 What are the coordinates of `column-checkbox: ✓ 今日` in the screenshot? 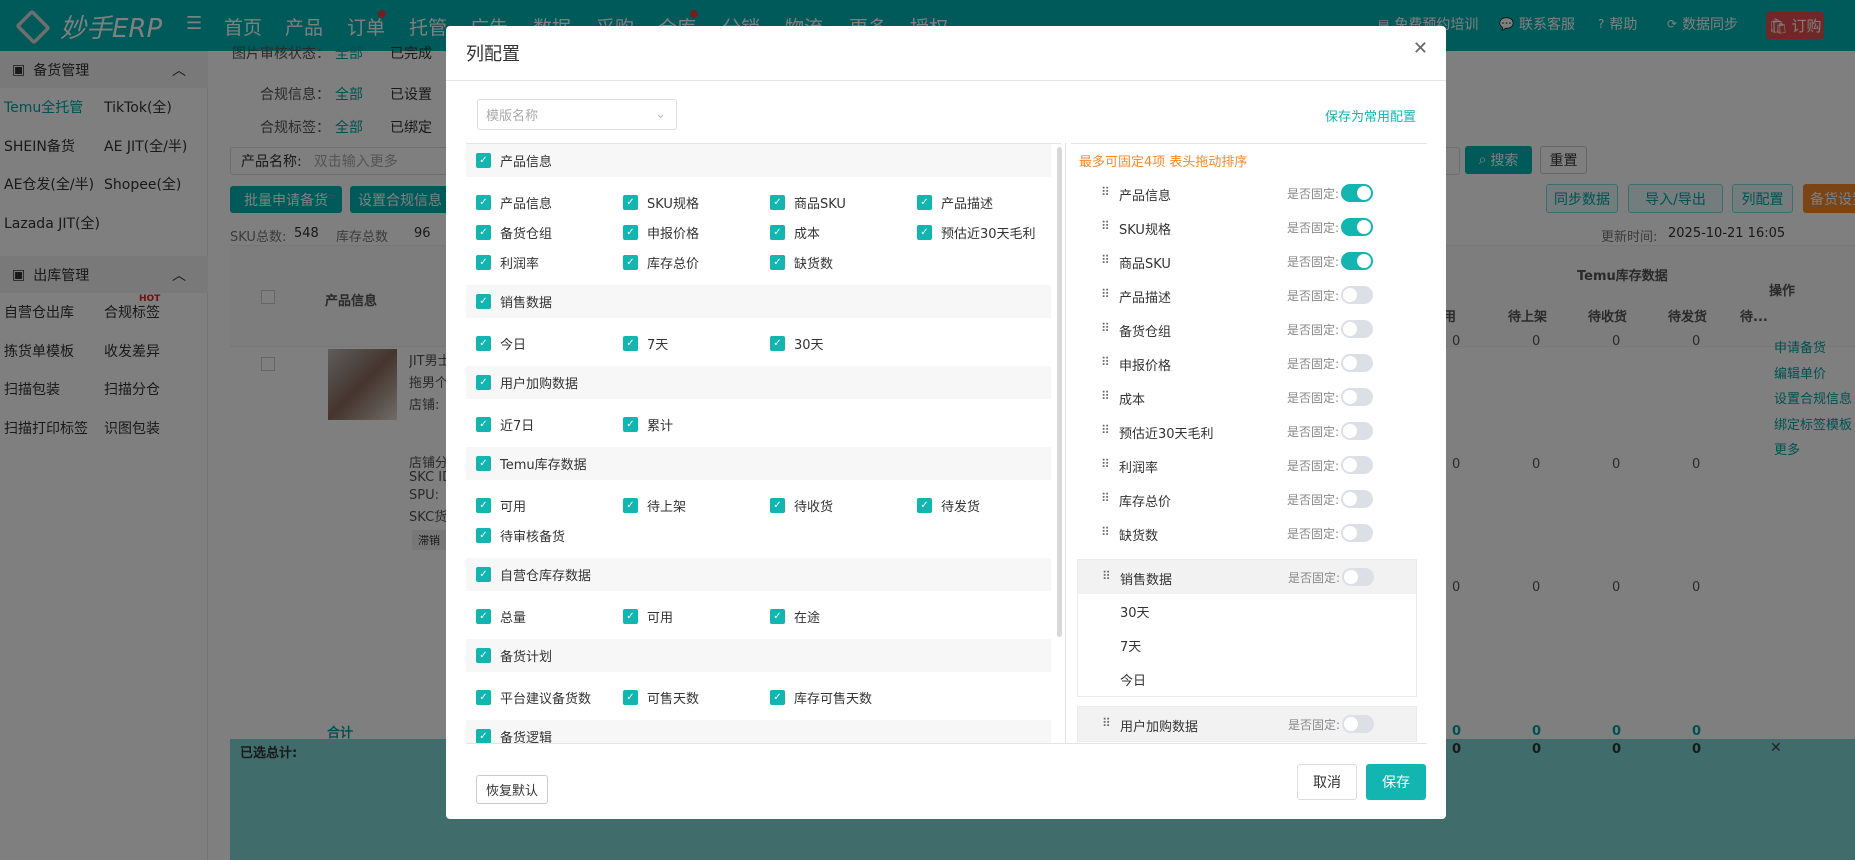 It's located at (549, 343).